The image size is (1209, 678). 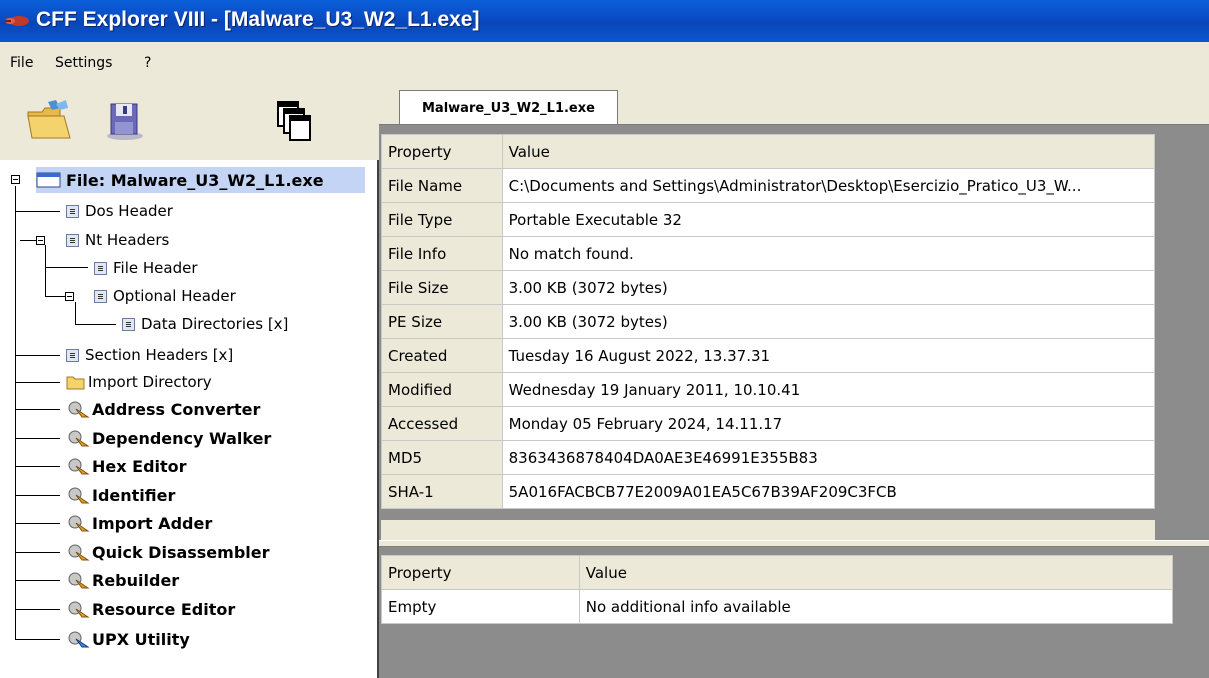 I want to click on root-collapse-toggle, so click(x=15, y=179).